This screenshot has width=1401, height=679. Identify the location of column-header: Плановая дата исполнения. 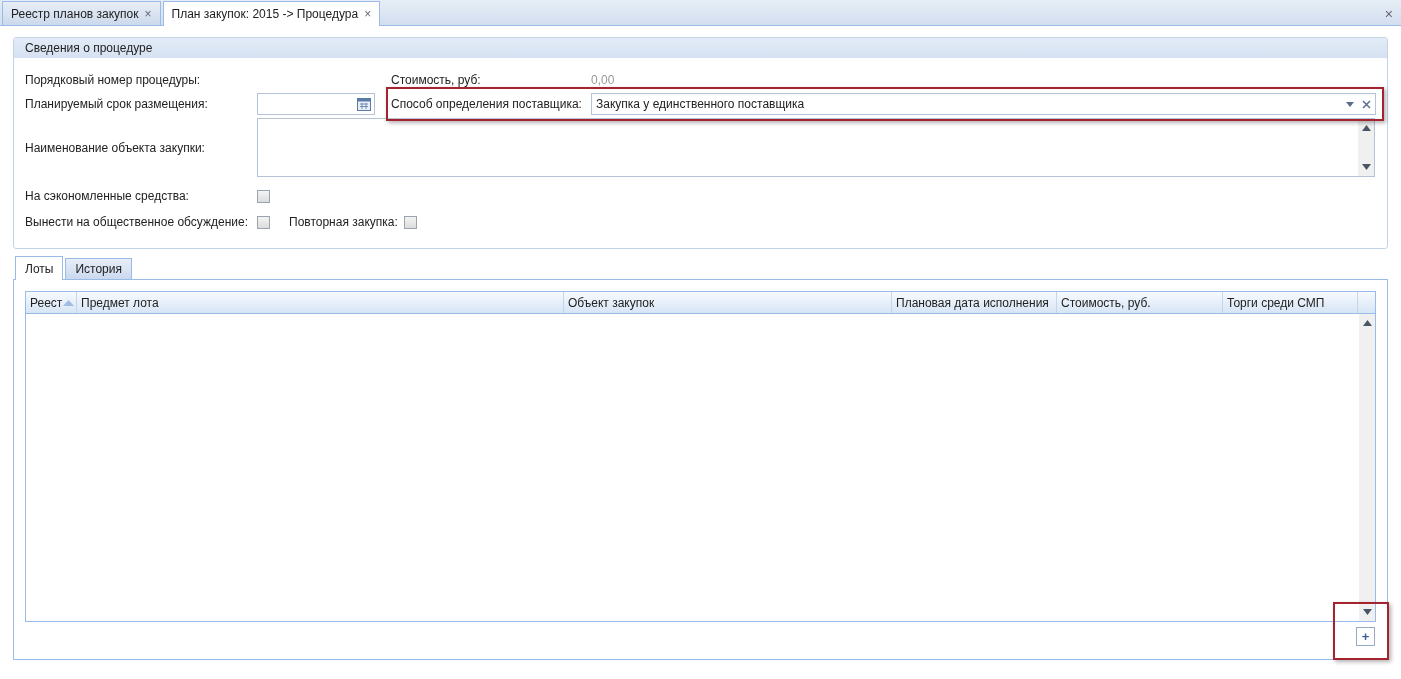
(974, 302).